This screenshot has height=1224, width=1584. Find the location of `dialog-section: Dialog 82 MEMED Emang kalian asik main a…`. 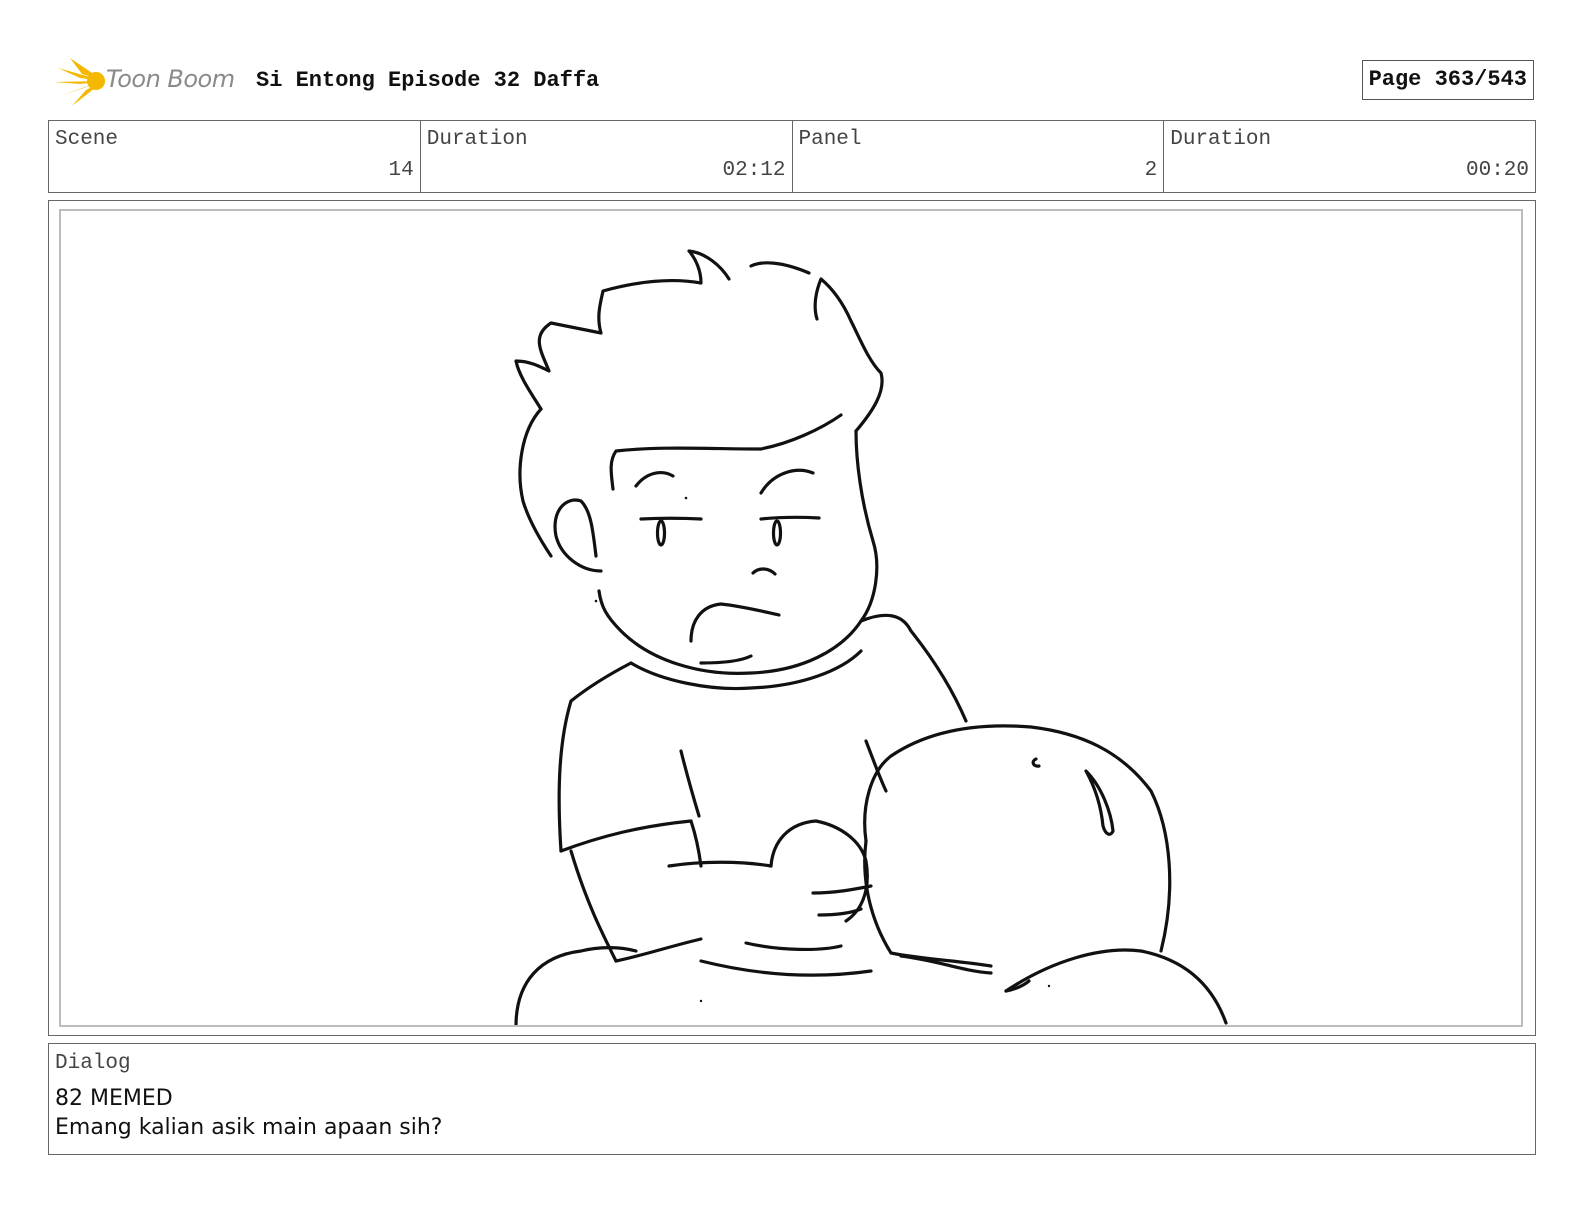

dialog-section: Dialog 82 MEMED Emang kalian asik main a… is located at coordinates (792, 1099).